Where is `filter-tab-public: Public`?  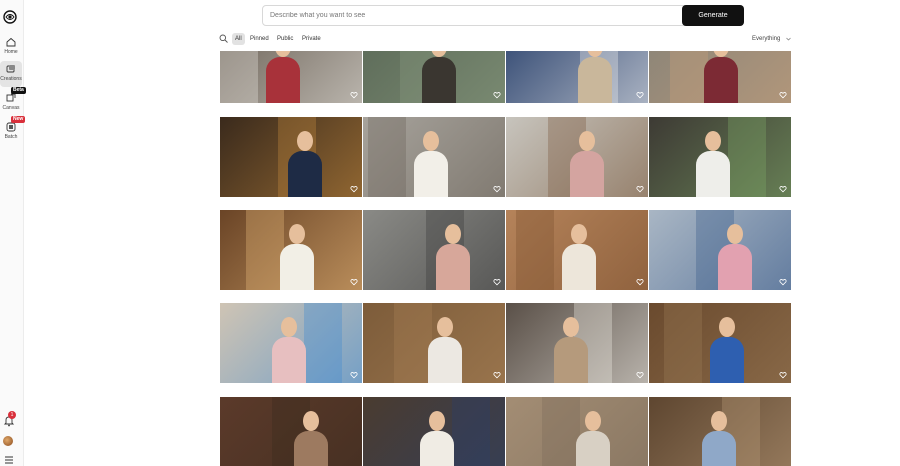
filter-tab-public: Public is located at coordinates (285, 39).